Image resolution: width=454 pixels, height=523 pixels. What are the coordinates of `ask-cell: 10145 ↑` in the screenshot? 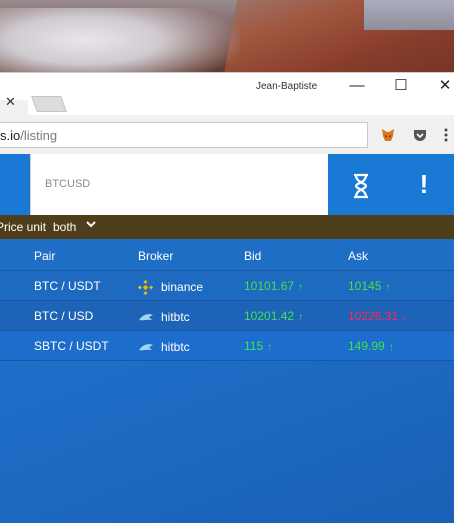 It's located at (369, 286).